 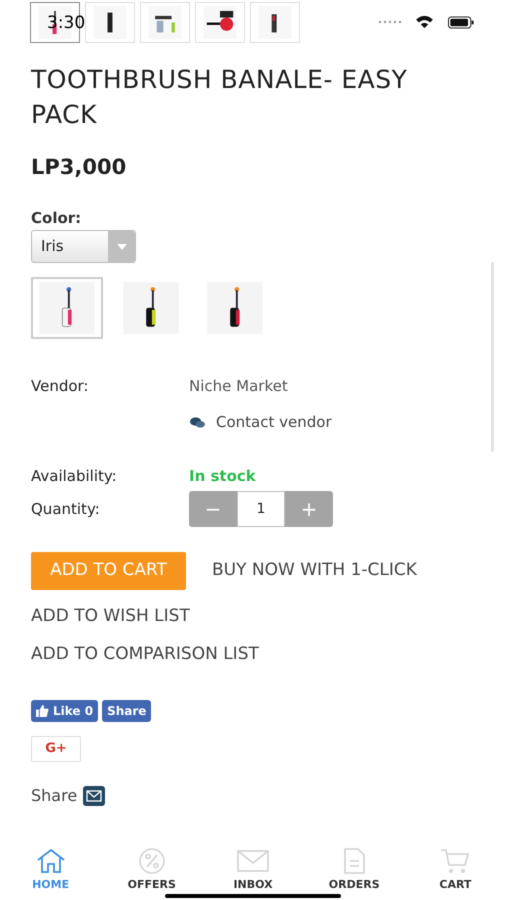 I want to click on tab-bar-item: ORDERS, so click(x=354, y=868).